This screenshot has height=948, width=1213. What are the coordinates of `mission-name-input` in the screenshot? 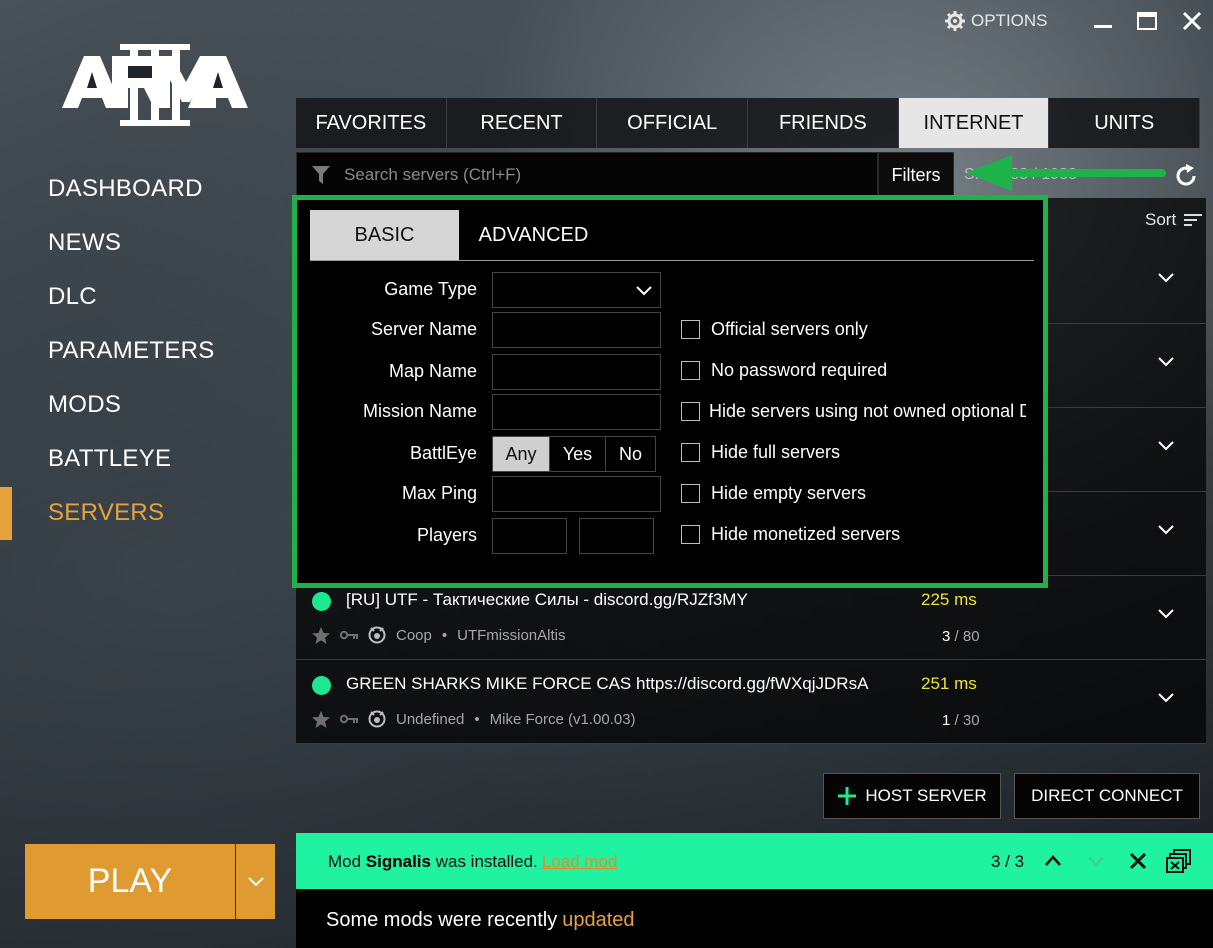 It's located at (576, 412).